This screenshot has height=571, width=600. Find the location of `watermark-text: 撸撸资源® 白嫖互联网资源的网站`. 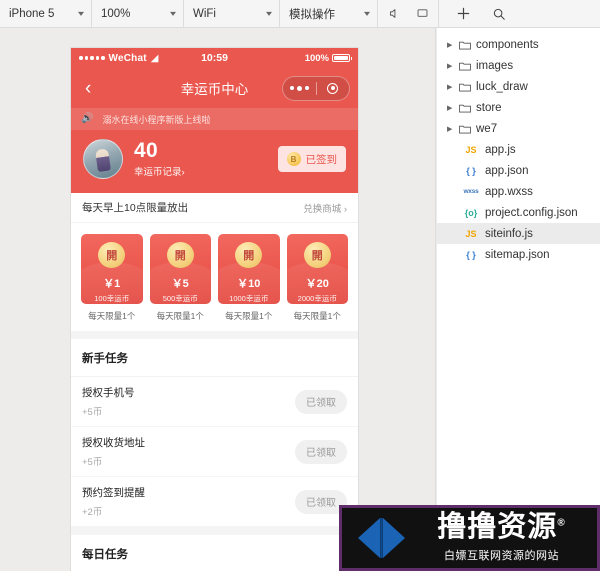

watermark-text: 撸撸资源® 白嫖互联网资源的网站 is located at coordinates (500, 538).